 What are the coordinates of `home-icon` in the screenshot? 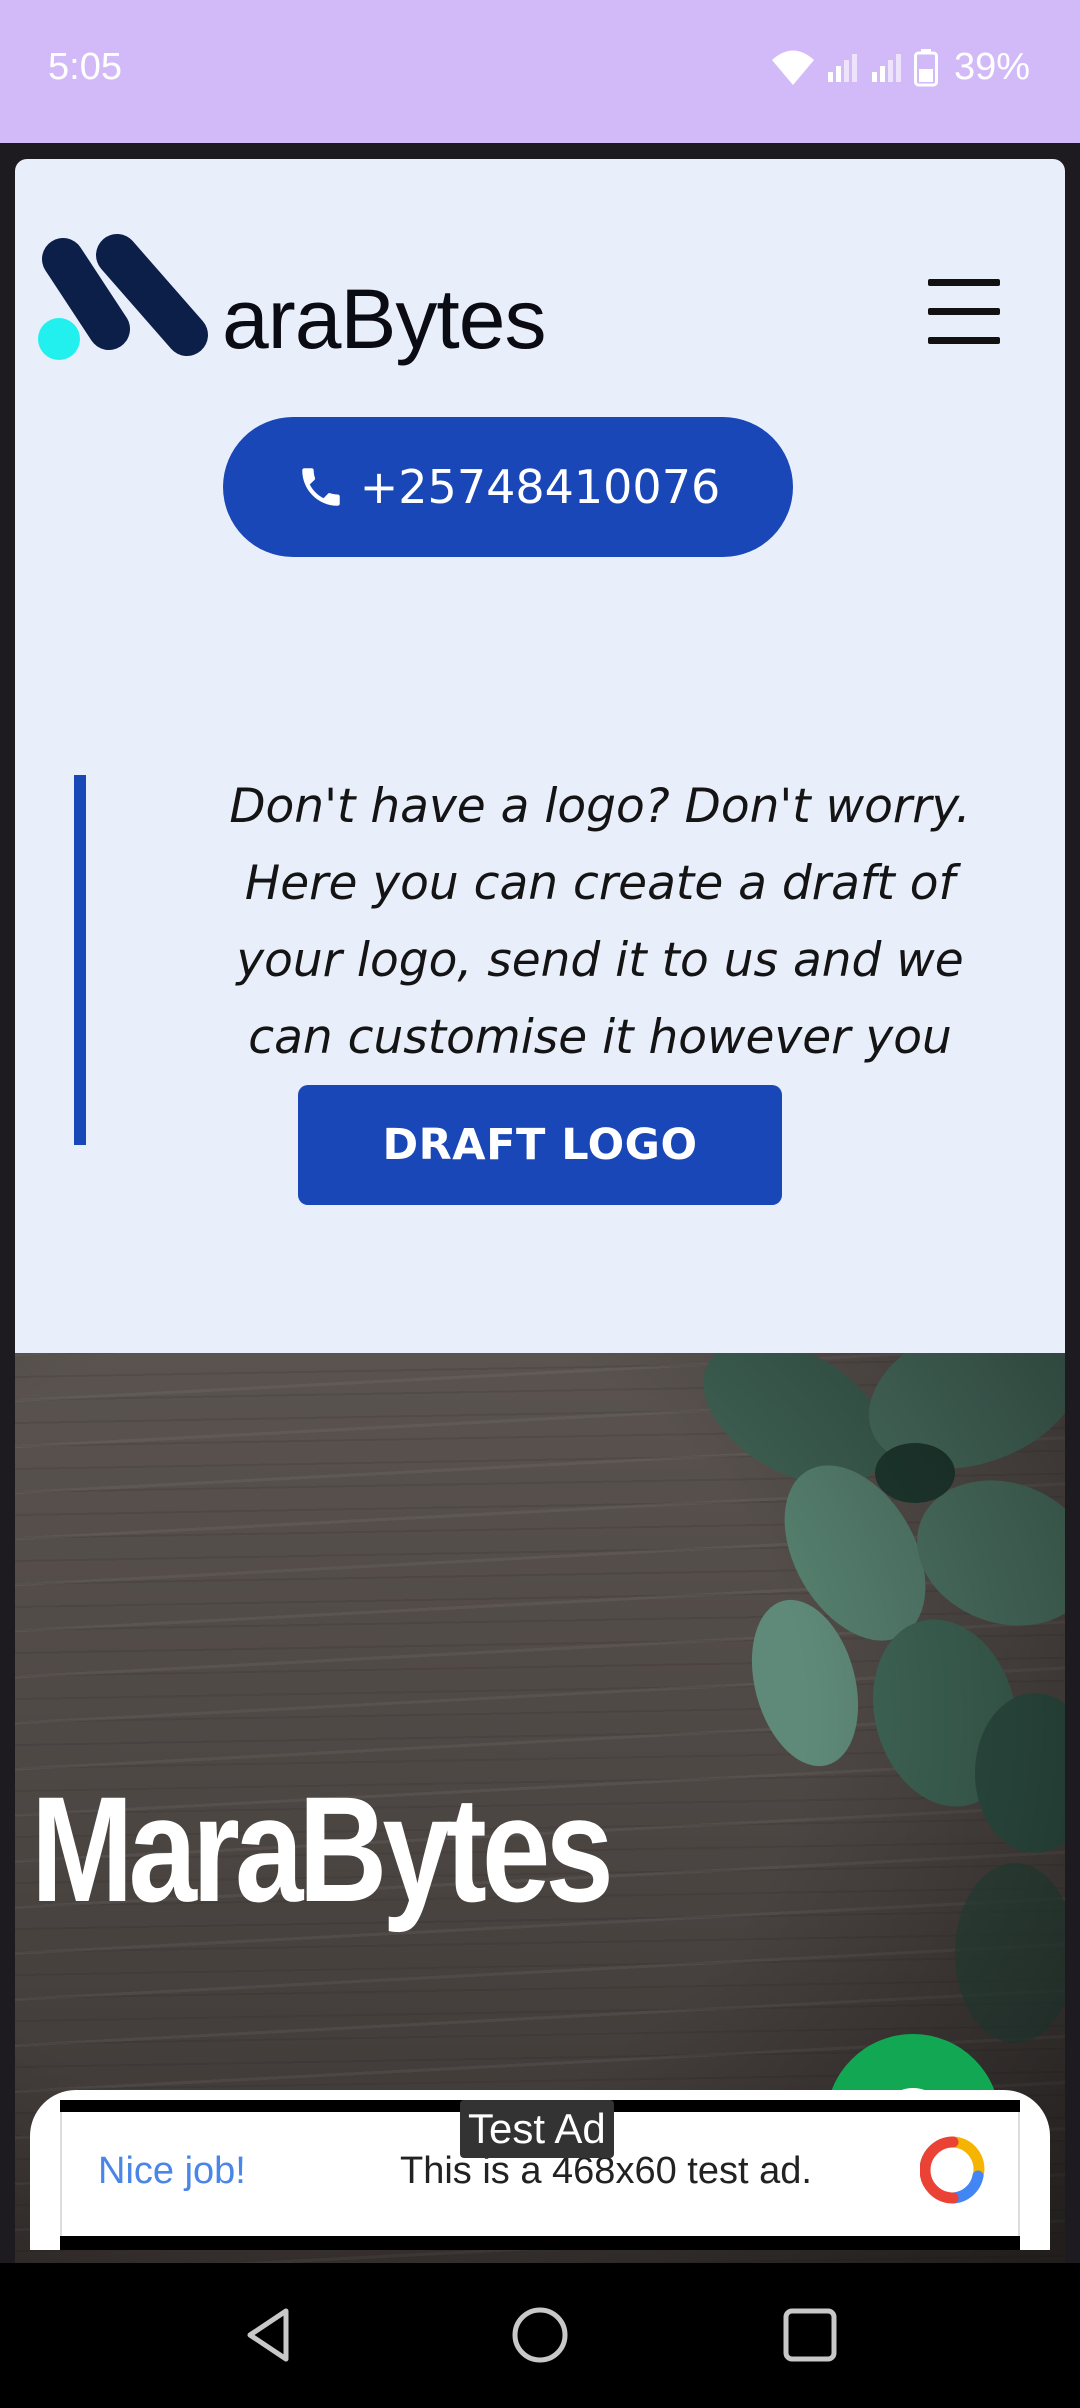 It's located at (540, 2335).